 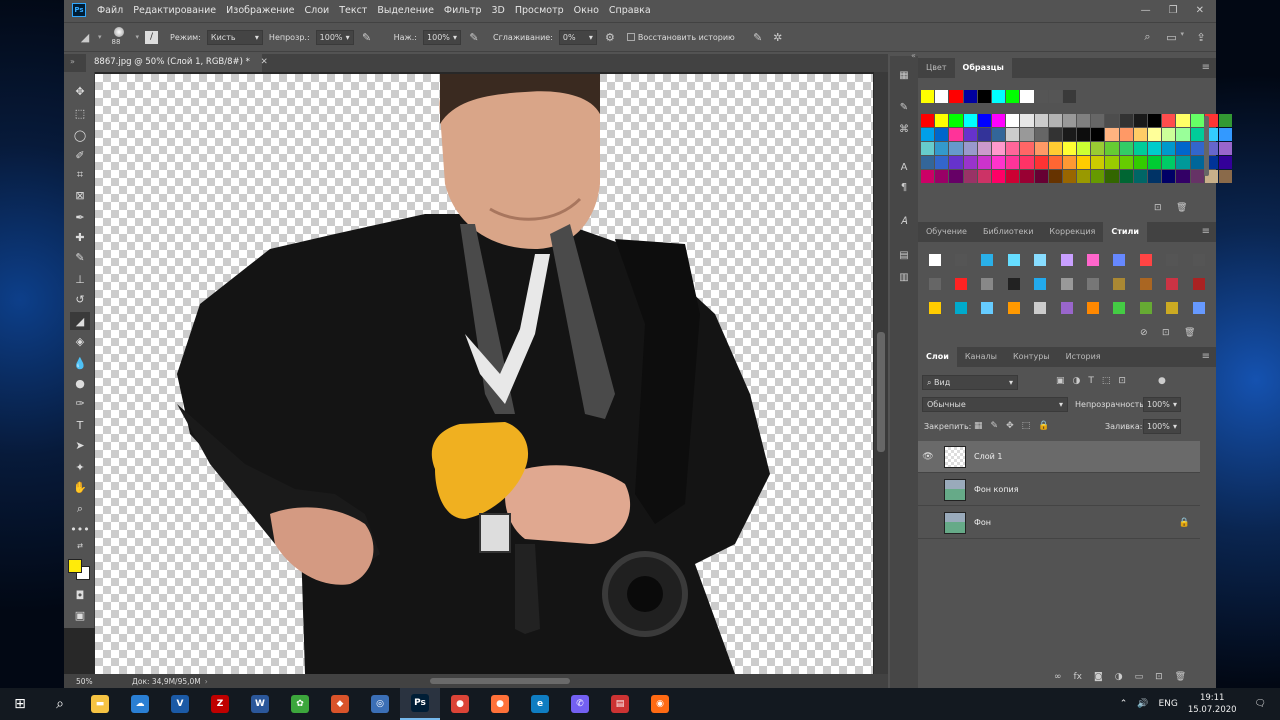 What do you see at coordinates (264, 62) in the screenshot?
I see `close-tab-icon: ✕` at bounding box center [264, 62].